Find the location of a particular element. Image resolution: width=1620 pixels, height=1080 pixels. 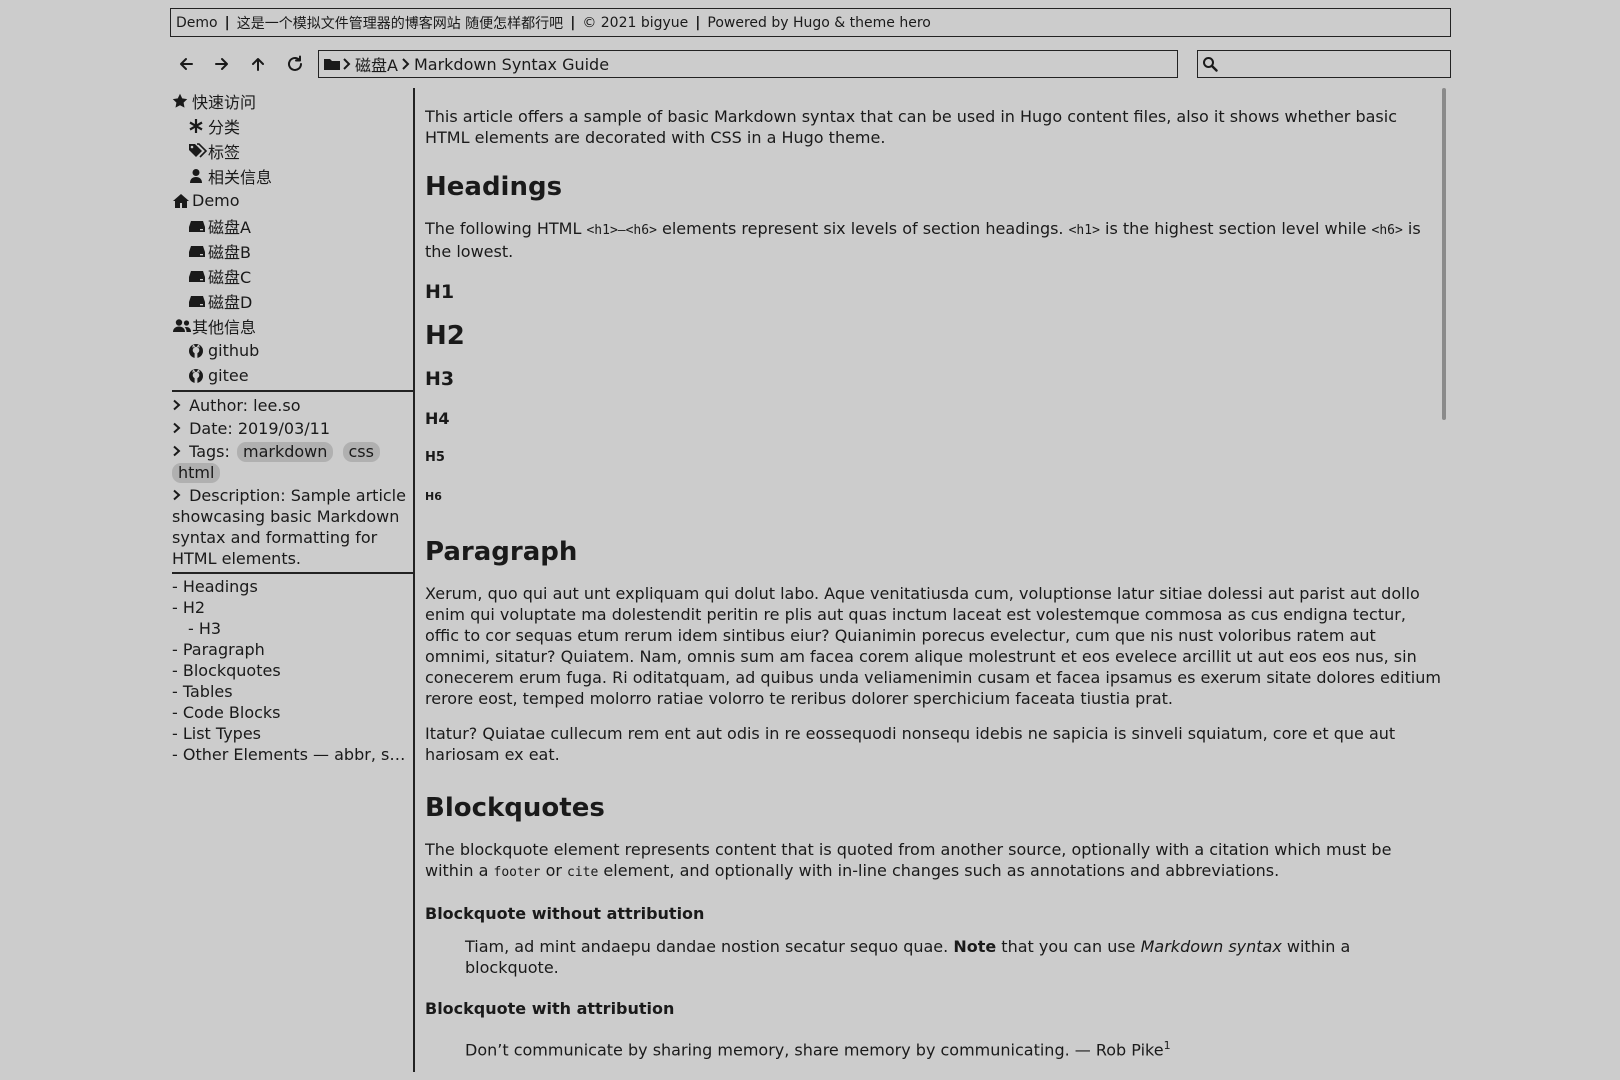

home-icon is located at coordinates (181, 200).